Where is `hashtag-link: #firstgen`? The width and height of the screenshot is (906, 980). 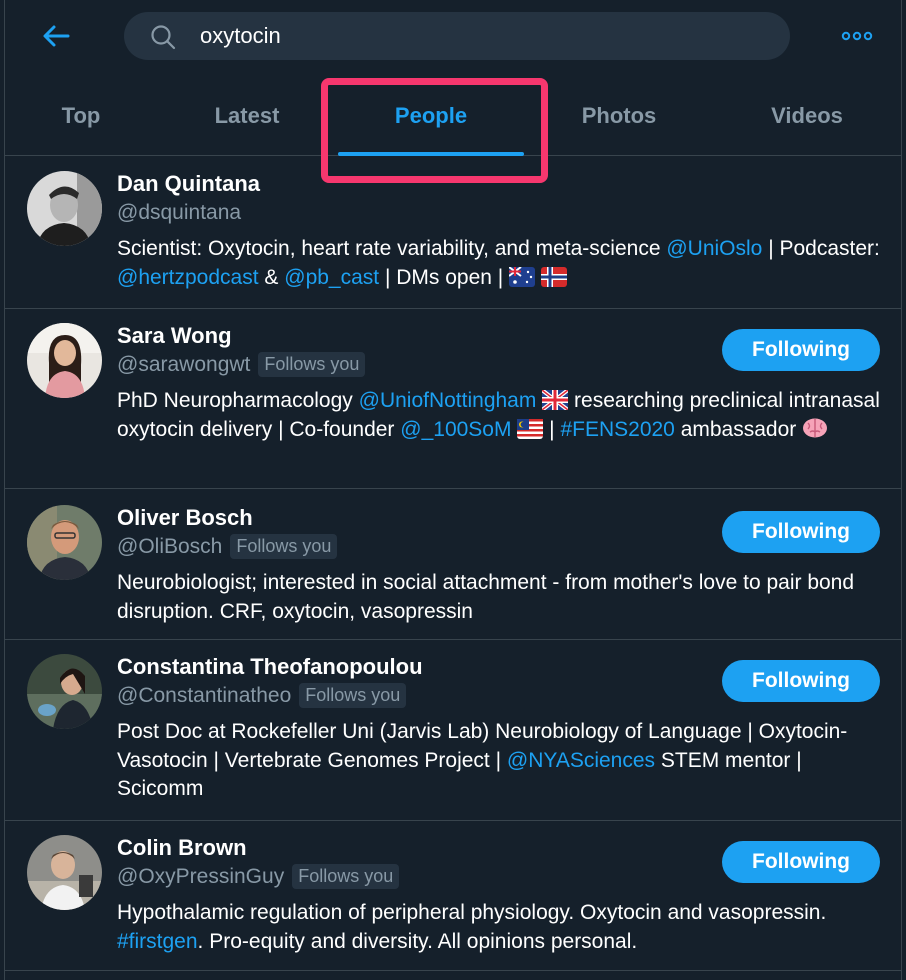 hashtag-link: #firstgen is located at coordinates (157, 941).